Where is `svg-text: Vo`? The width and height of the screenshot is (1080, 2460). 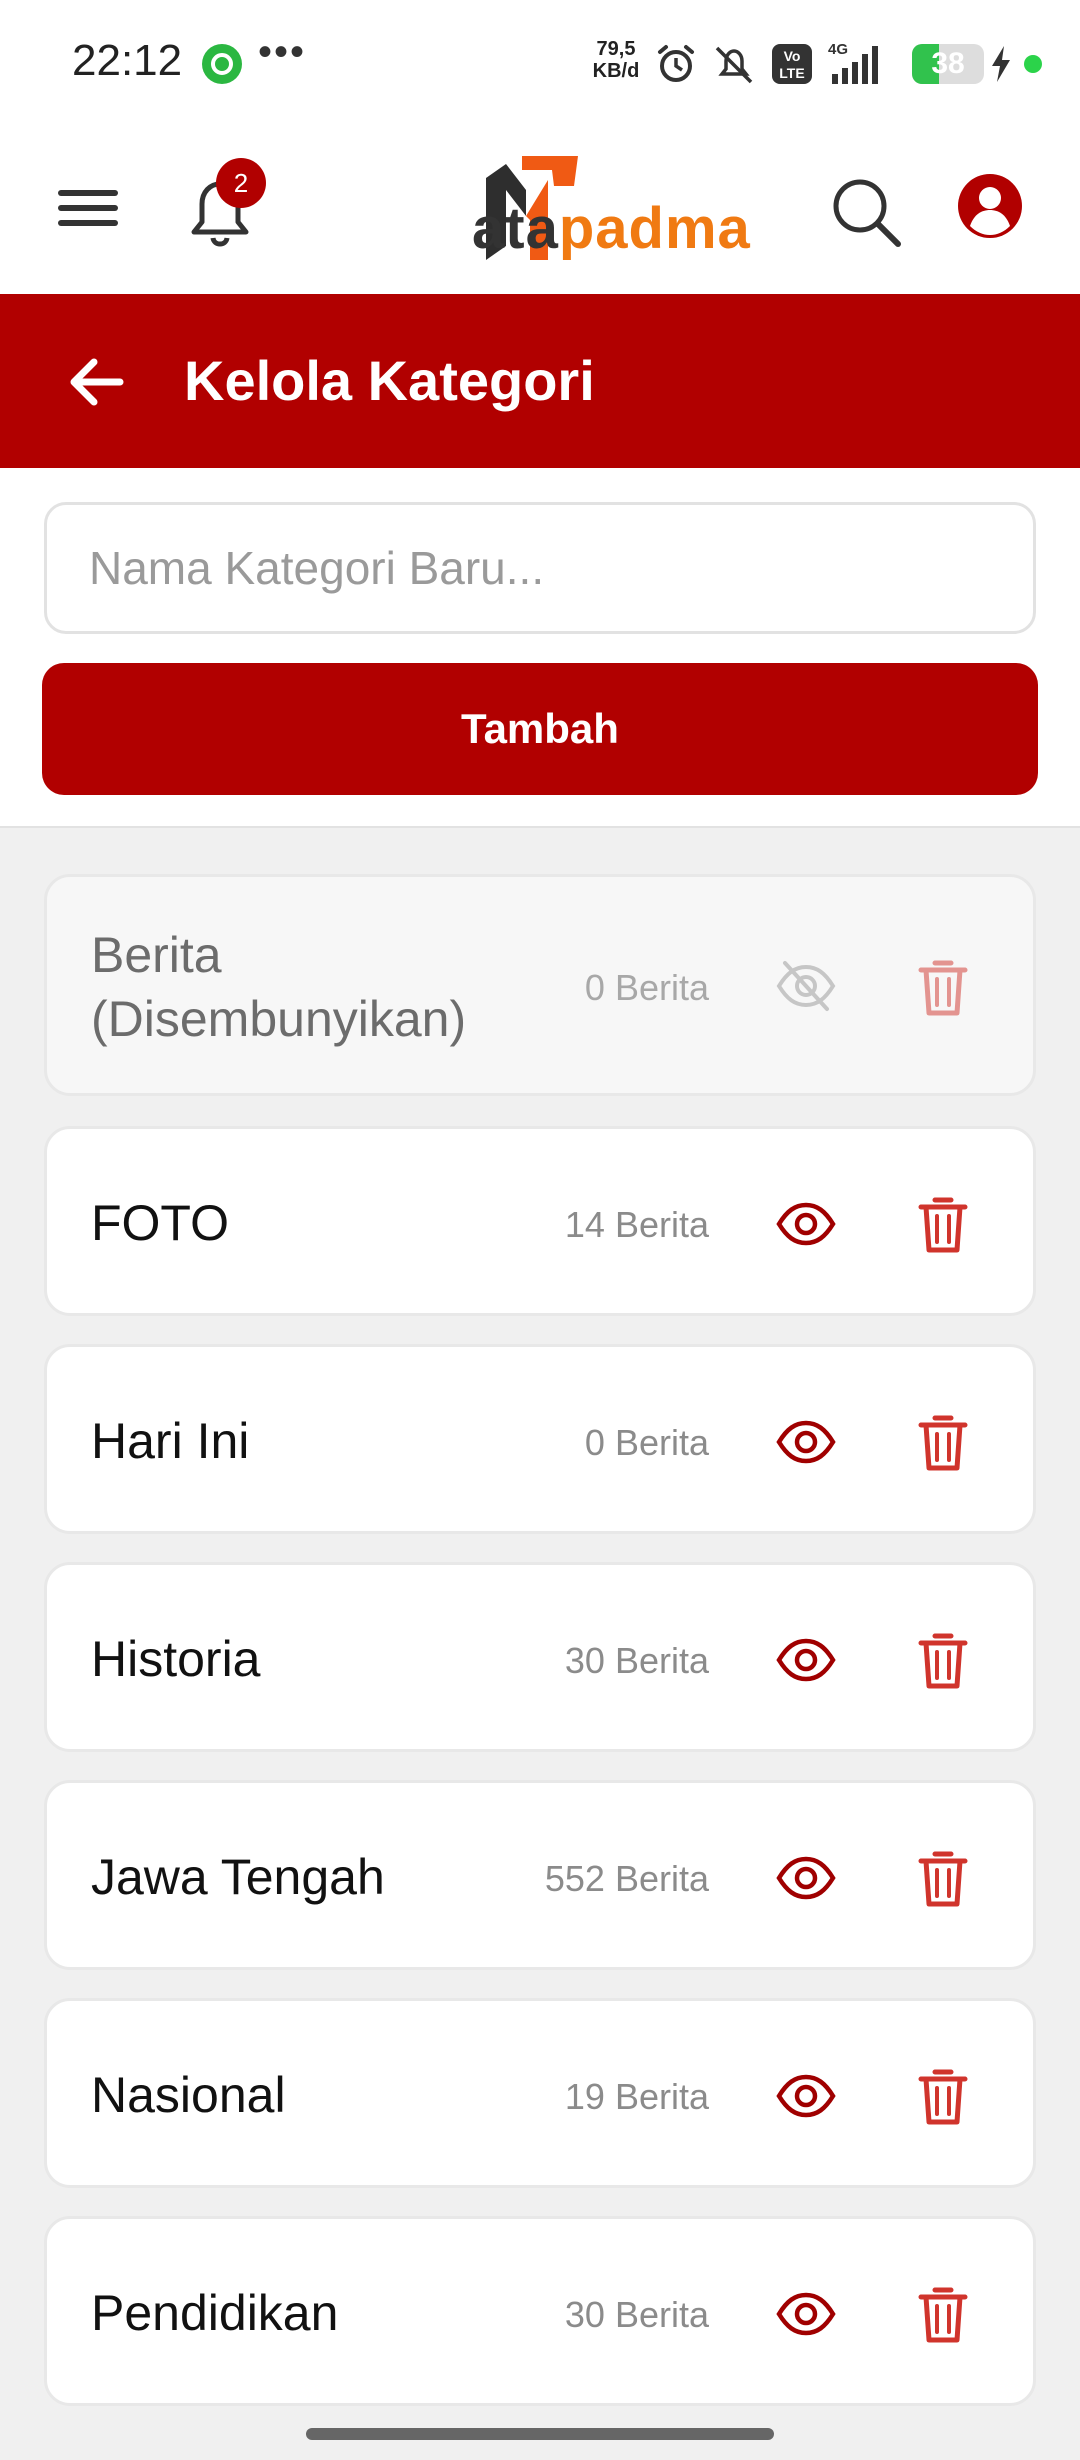
svg-text: Vo is located at coordinates (792, 56).